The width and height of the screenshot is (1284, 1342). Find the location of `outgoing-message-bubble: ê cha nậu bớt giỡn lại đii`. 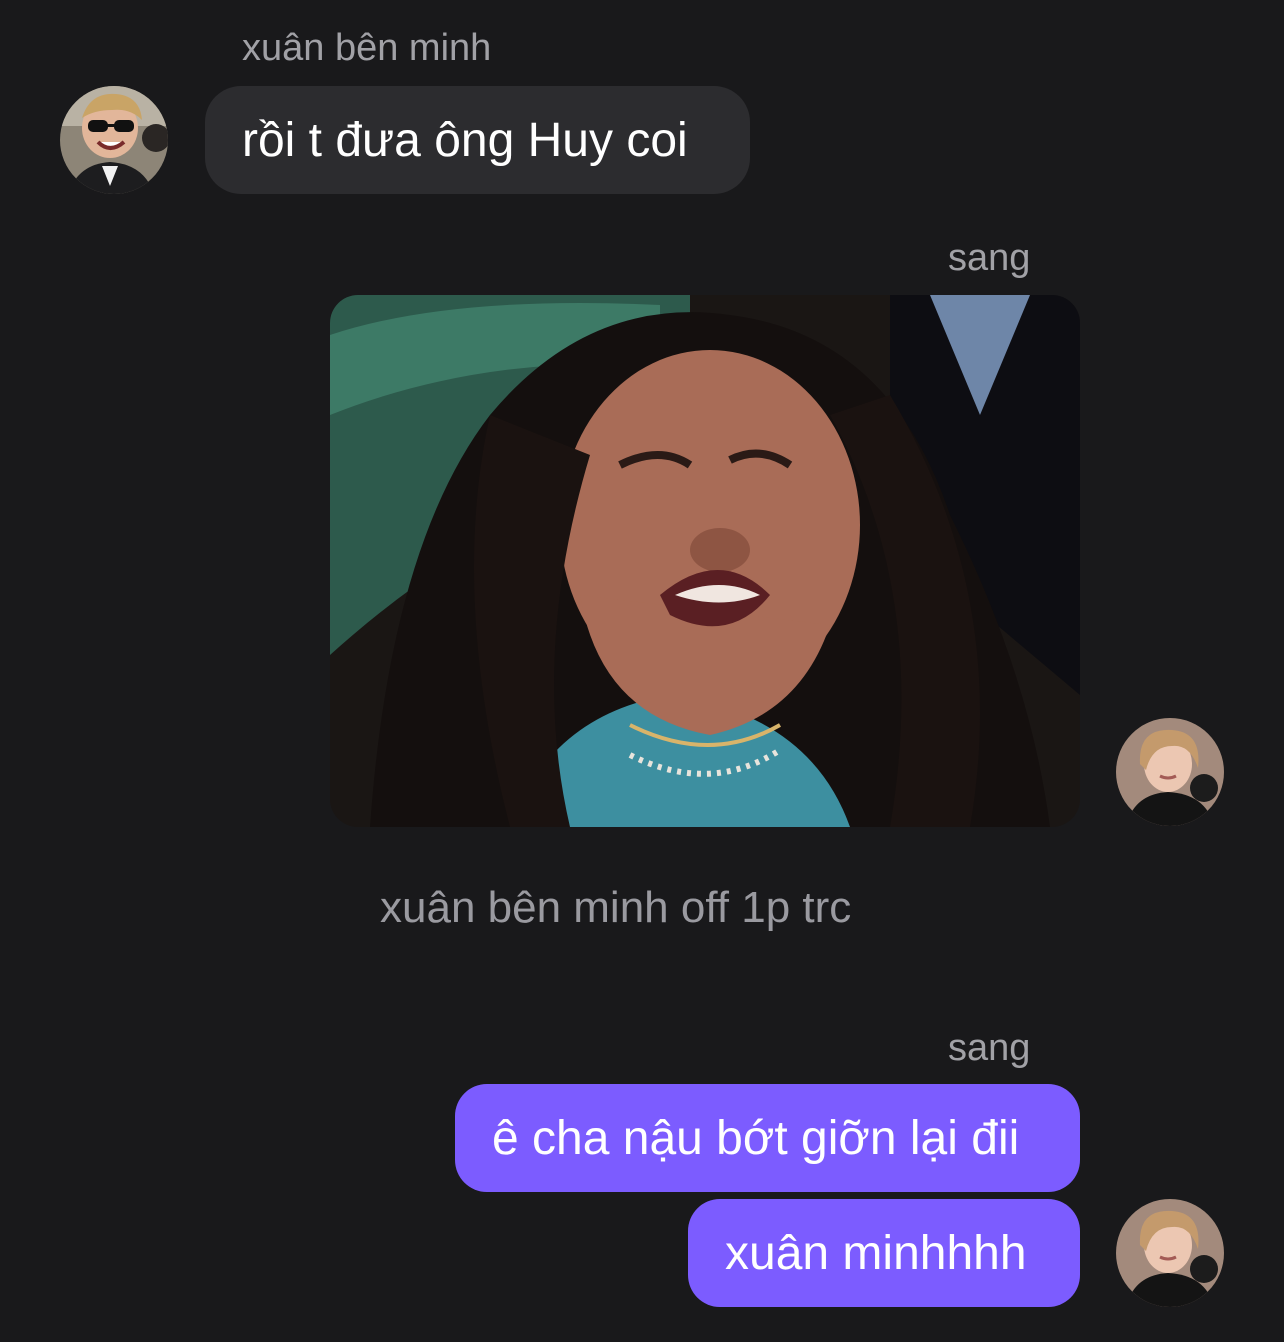

outgoing-message-bubble: ê cha nậu bớt giỡn lại đii is located at coordinates (767, 1138).